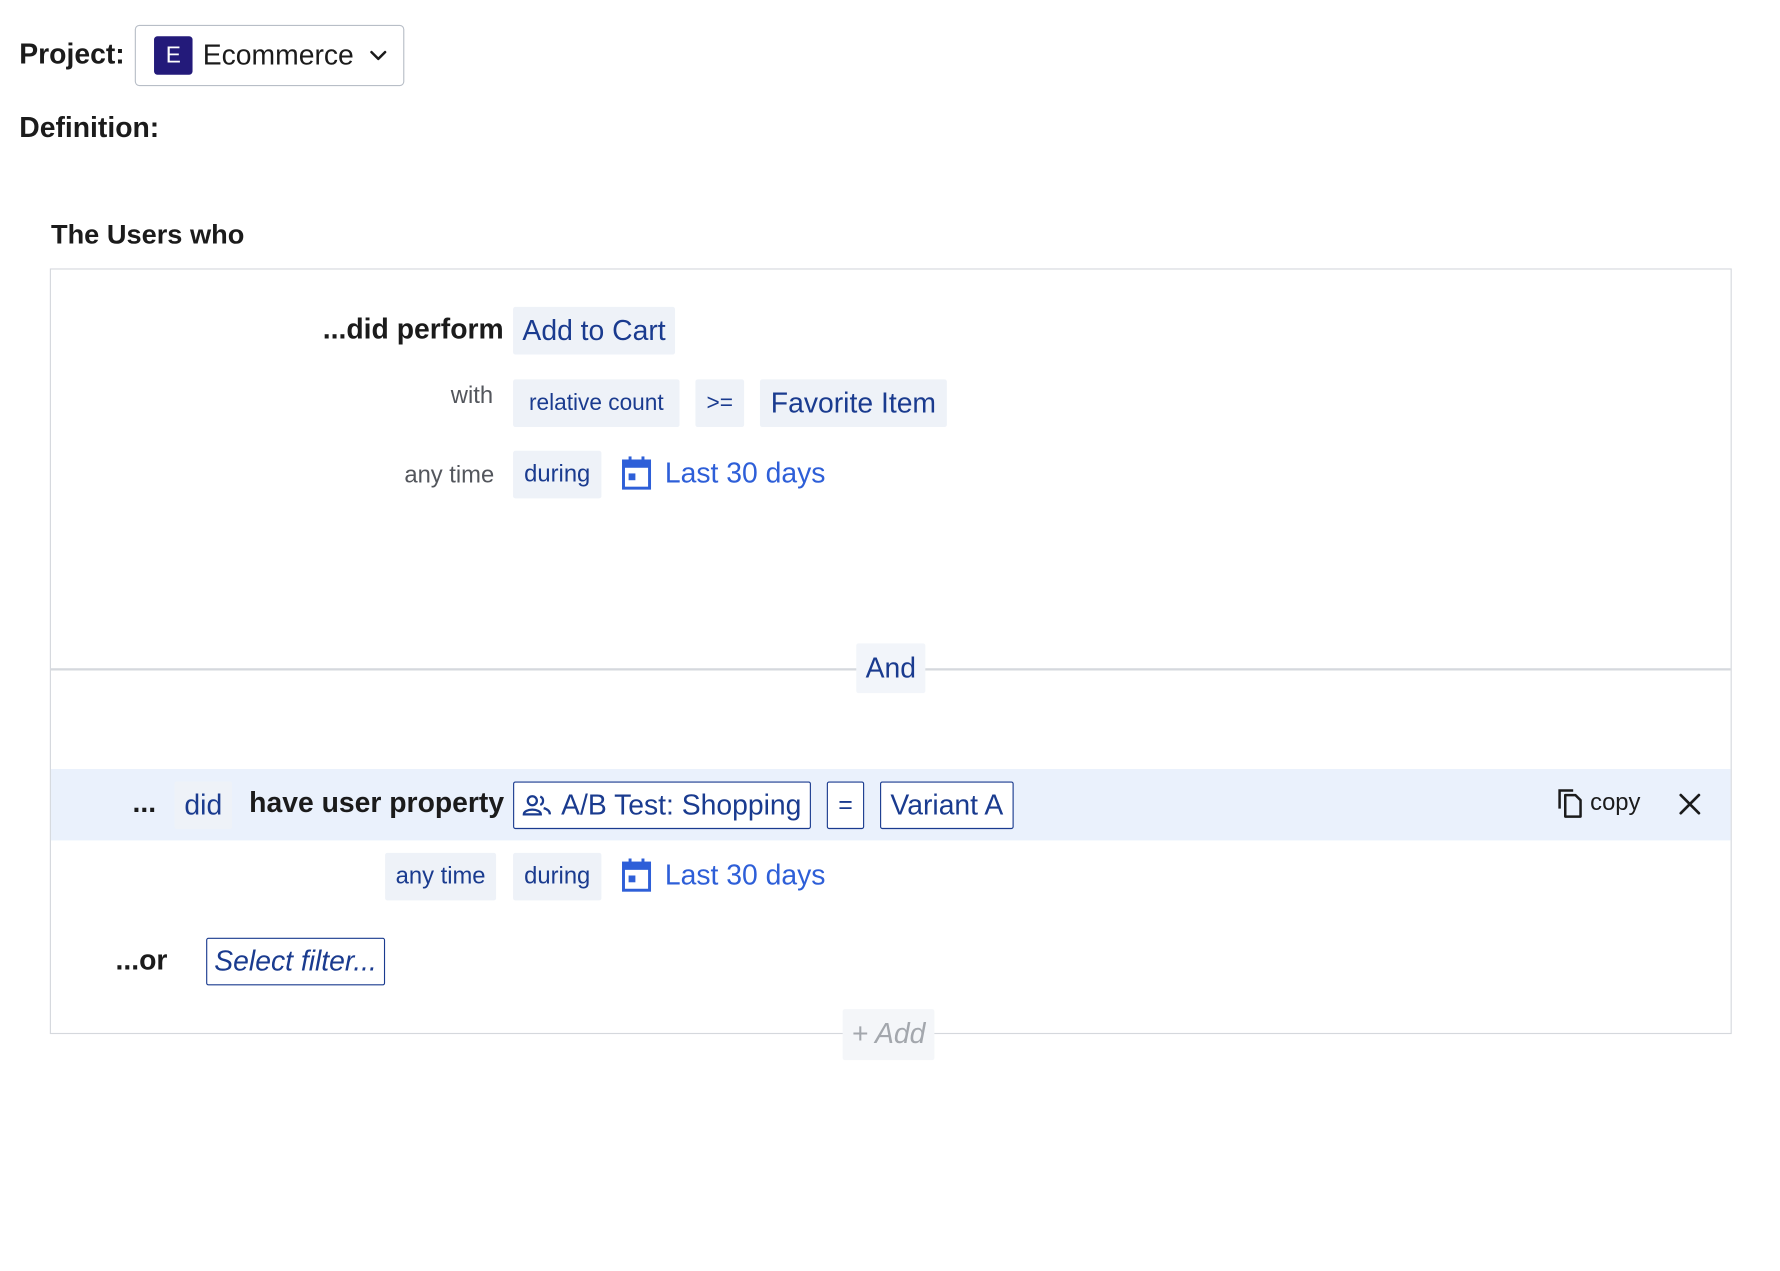 This screenshot has width=1780, height=1271. Describe the element at coordinates (449, 475) in the screenshot. I see `any-time-label: any time` at that location.